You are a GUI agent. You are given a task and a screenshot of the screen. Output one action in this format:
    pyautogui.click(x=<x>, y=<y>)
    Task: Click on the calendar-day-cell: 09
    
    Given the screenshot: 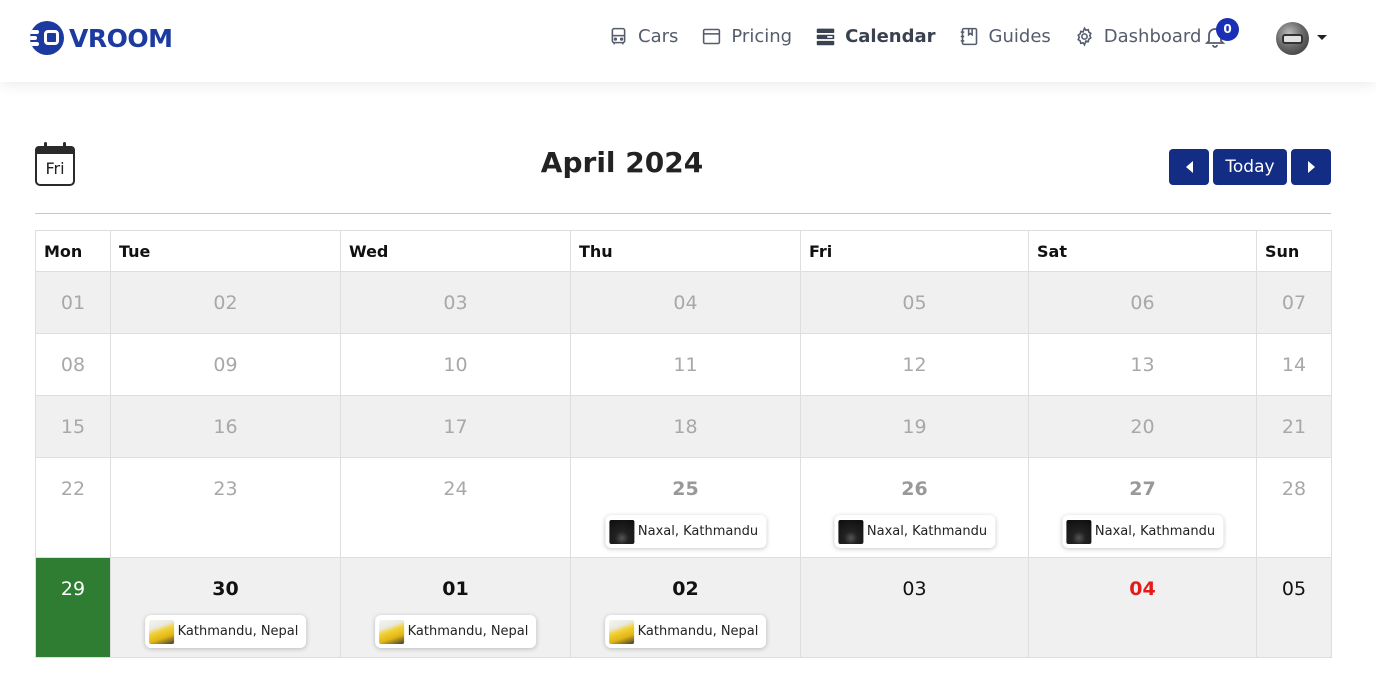 What is the action you would take?
    pyautogui.click(x=225, y=364)
    